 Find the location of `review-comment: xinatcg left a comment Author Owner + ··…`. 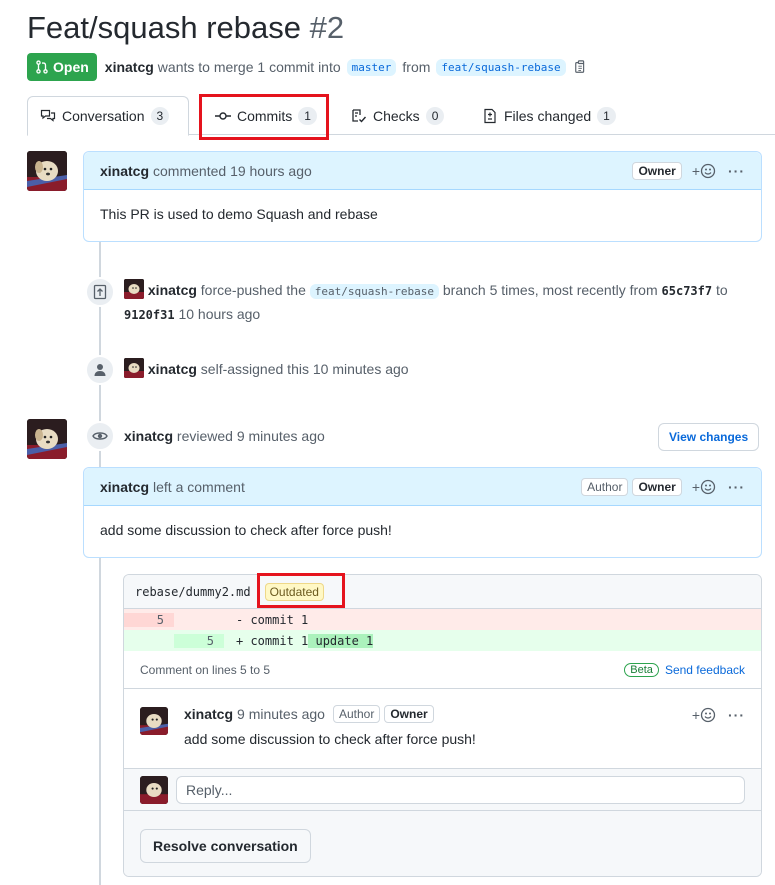

review-comment: xinatcg left a comment Author Owner + ··… is located at coordinates (422, 512).